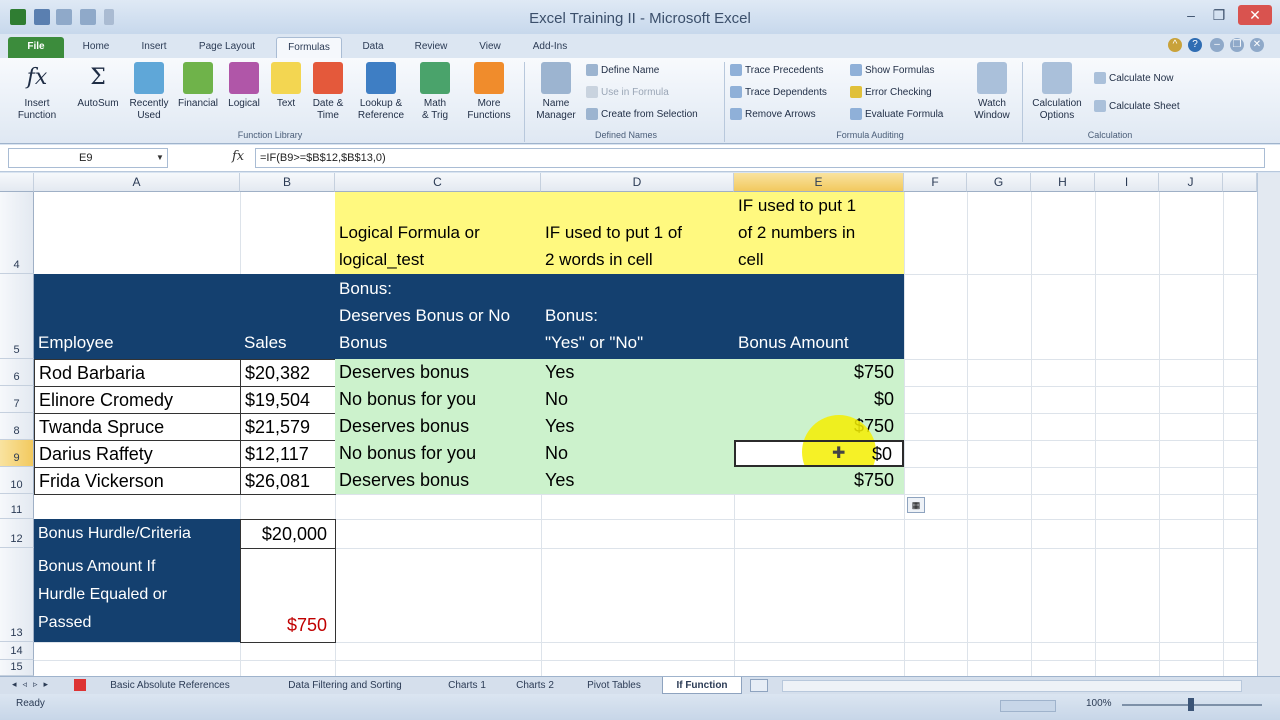 This screenshot has height=720, width=1280. What do you see at coordinates (137, 533) in the screenshot?
I see `cell-a12: Bonus Hurdle/Criteria` at bounding box center [137, 533].